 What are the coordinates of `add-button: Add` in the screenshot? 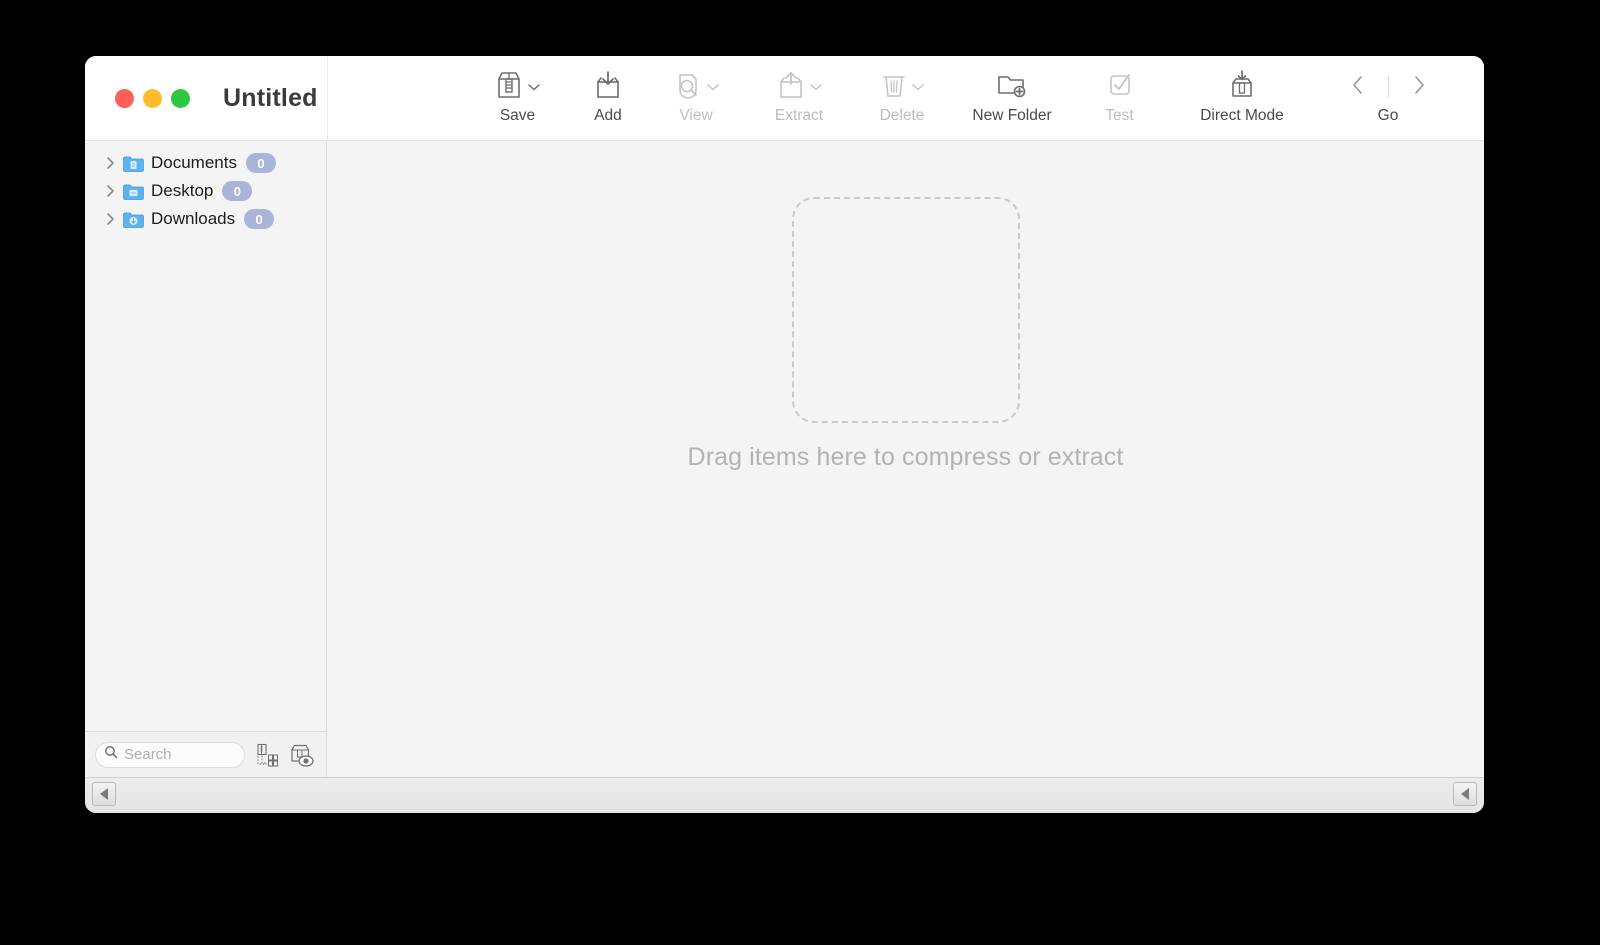 It's located at (608, 98).